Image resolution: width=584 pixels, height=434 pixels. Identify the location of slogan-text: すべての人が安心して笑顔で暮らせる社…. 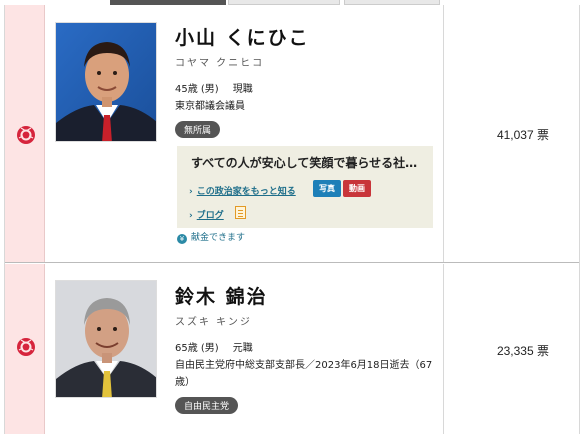
(304, 163).